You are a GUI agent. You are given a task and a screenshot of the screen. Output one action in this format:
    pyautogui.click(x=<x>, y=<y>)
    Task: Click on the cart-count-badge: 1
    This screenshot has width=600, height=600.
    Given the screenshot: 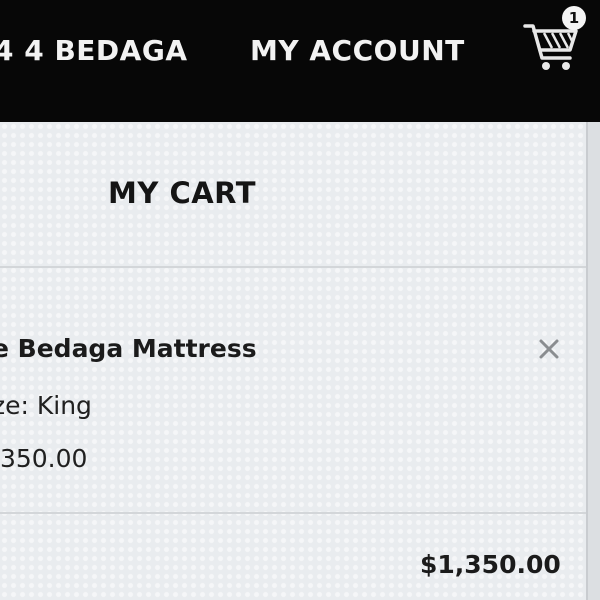 What is the action you would take?
    pyautogui.click(x=574, y=18)
    